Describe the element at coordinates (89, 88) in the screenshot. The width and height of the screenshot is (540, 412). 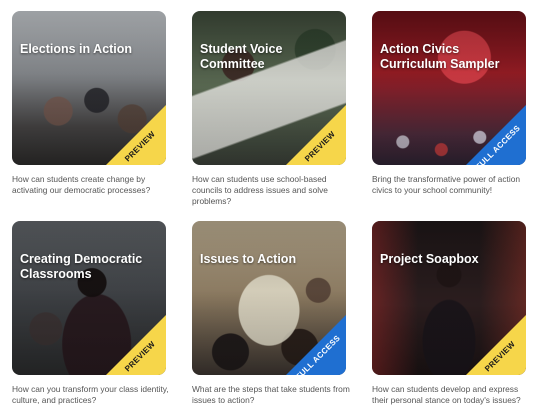
I see `card-image-link: Elections in Action PREVIEW` at that location.